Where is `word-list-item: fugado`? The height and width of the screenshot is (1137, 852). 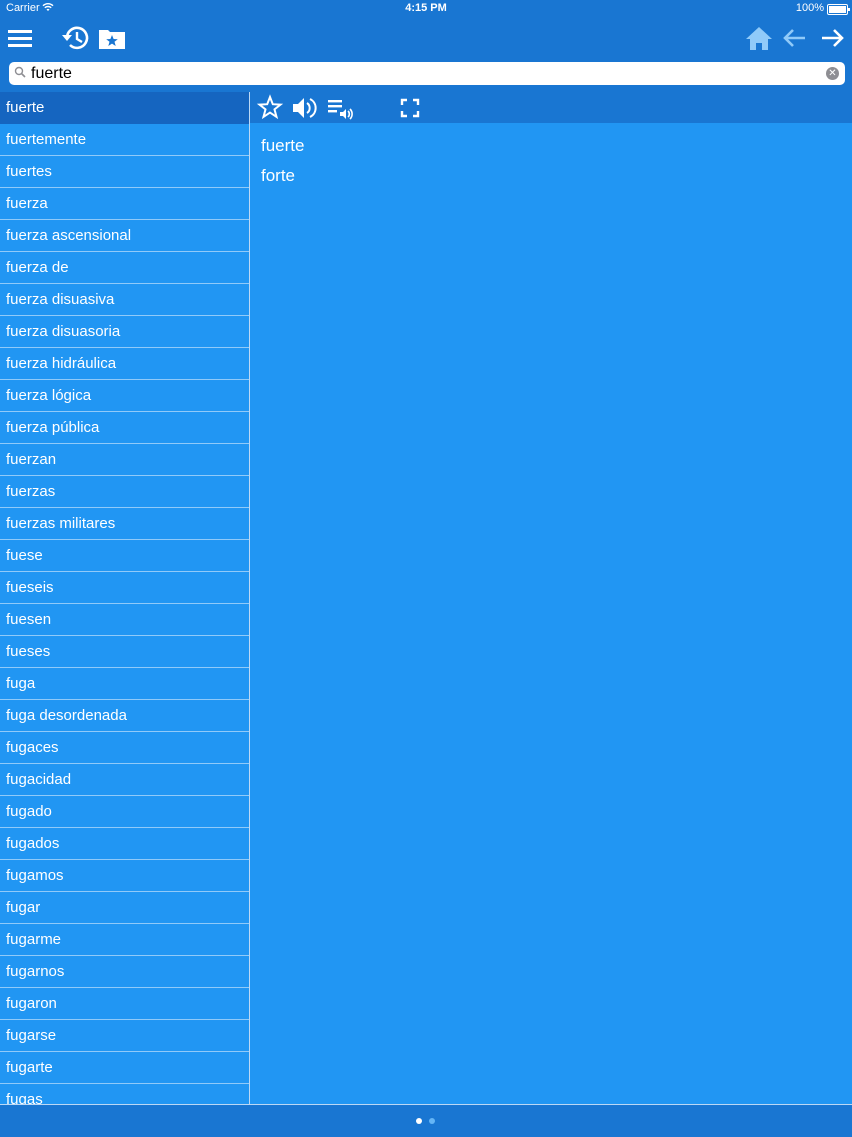 word-list-item: fugado is located at coordinates (124, 812).